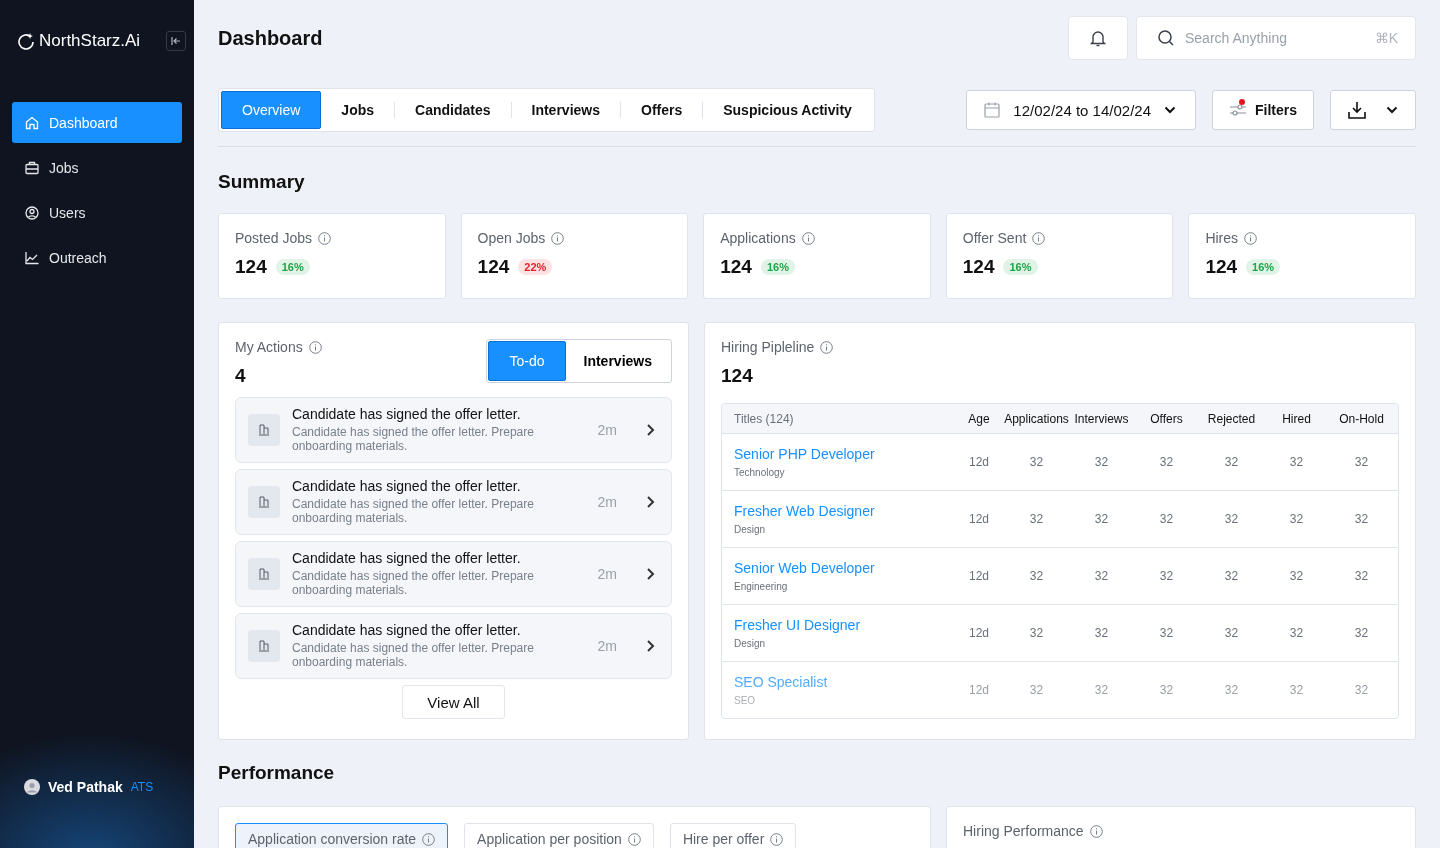 This screenshot has width=1440, height=848. I want to click on shortcut-hint: ⌘K, so click(1386, 38).